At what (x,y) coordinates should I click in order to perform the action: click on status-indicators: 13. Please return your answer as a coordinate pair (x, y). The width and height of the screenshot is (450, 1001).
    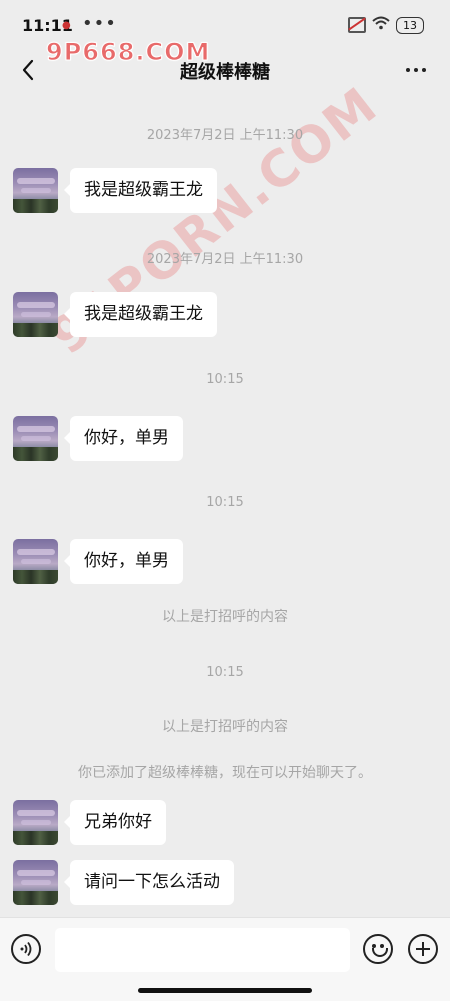
    Looking at the image, I should click on (386, 25).